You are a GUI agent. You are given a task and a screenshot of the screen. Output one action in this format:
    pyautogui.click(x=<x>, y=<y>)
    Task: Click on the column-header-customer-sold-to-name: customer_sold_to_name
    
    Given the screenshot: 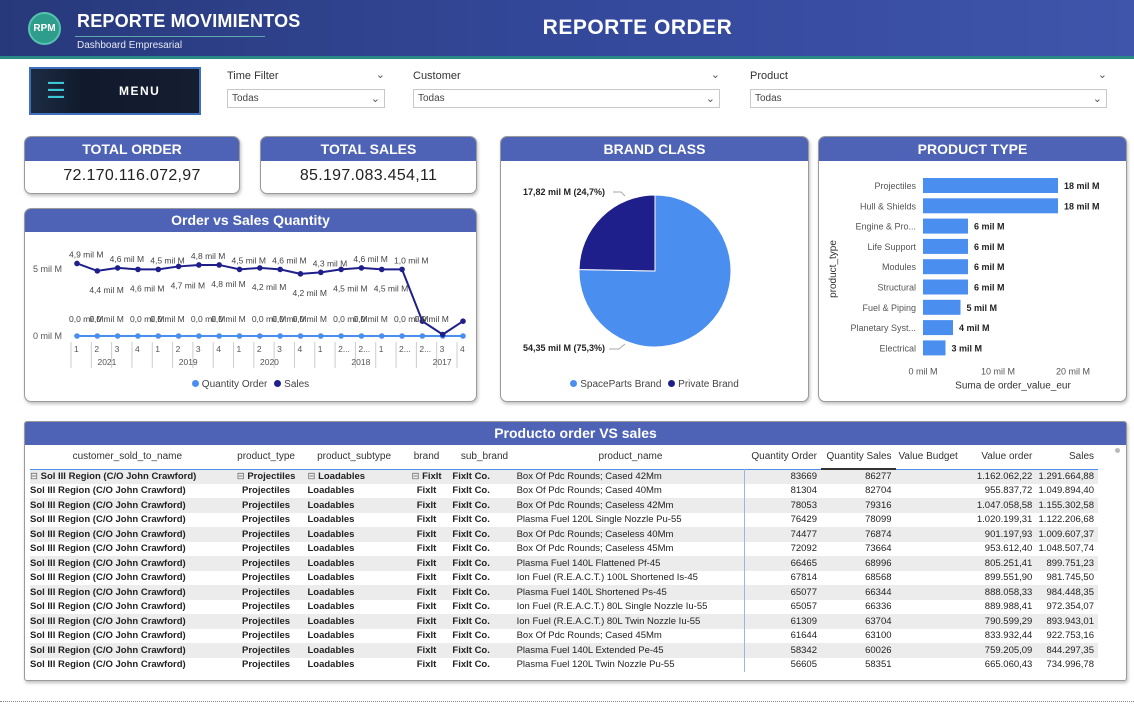 What is the action you would take?
    pyautogui.click(x=127, y=457)
    